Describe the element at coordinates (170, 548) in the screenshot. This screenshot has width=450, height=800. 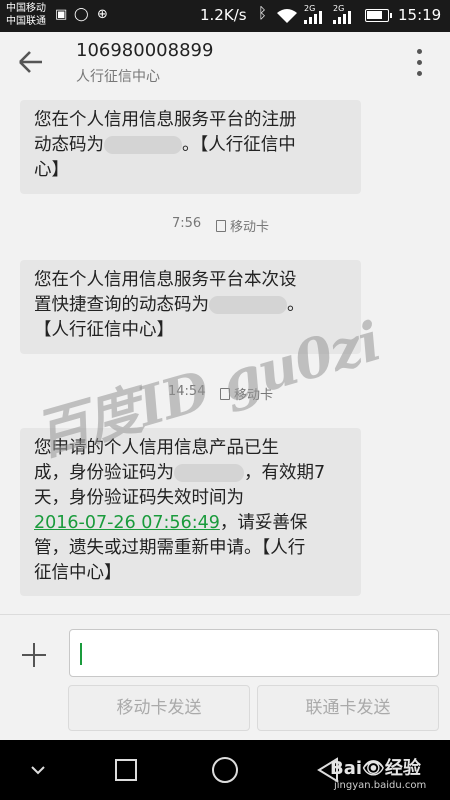
I see `message-text: 管，遗失或过期需重新申请。【人行` at that location.